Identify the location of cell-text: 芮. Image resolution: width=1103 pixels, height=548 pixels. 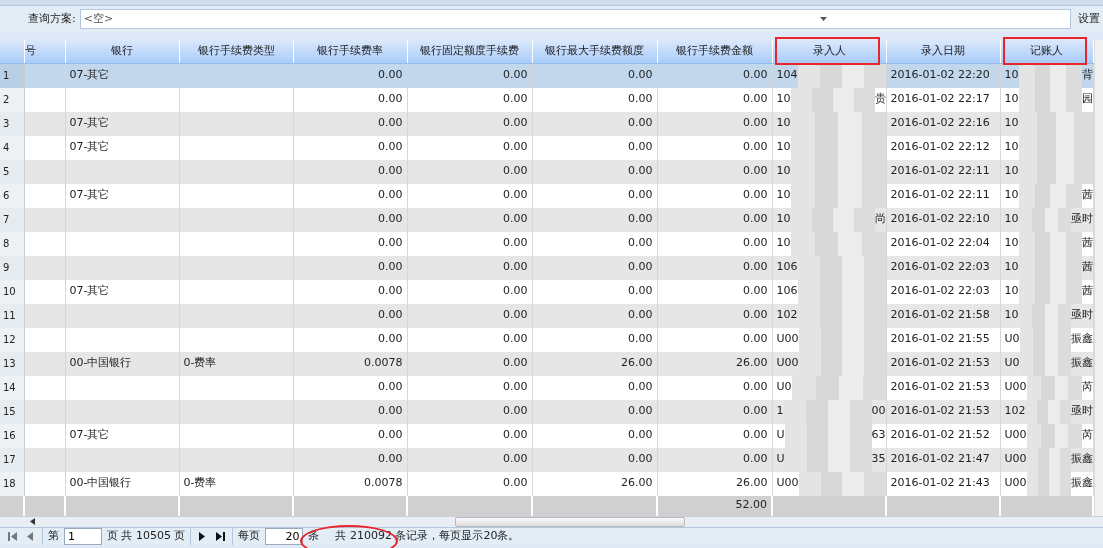
(1086, 435).